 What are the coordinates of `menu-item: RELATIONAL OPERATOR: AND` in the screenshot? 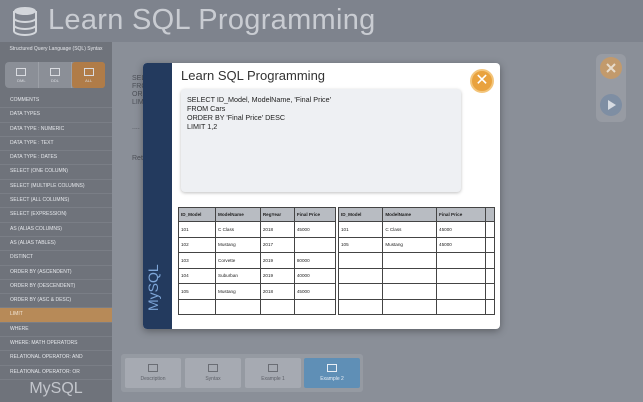 It's located at (56, 358).